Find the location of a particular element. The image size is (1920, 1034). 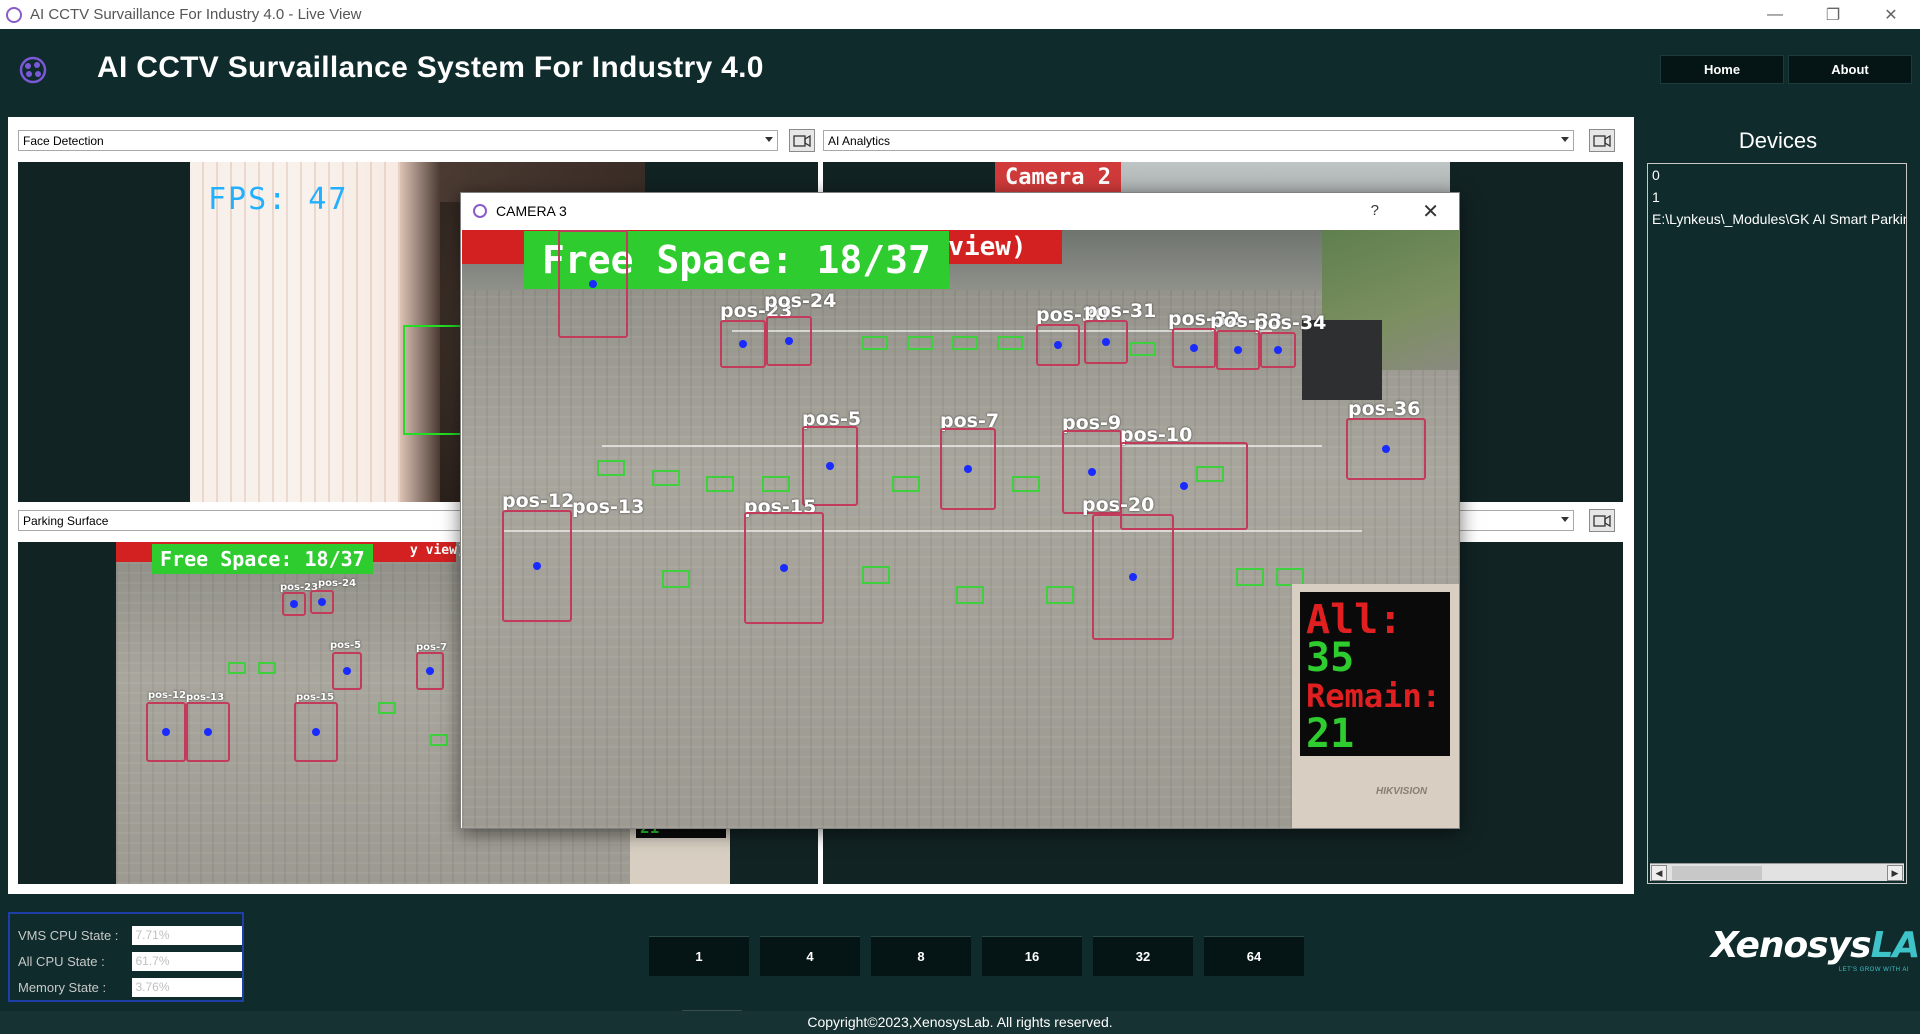

status-row: All CPU State : 61.7% is located at coordinates (130, 961).